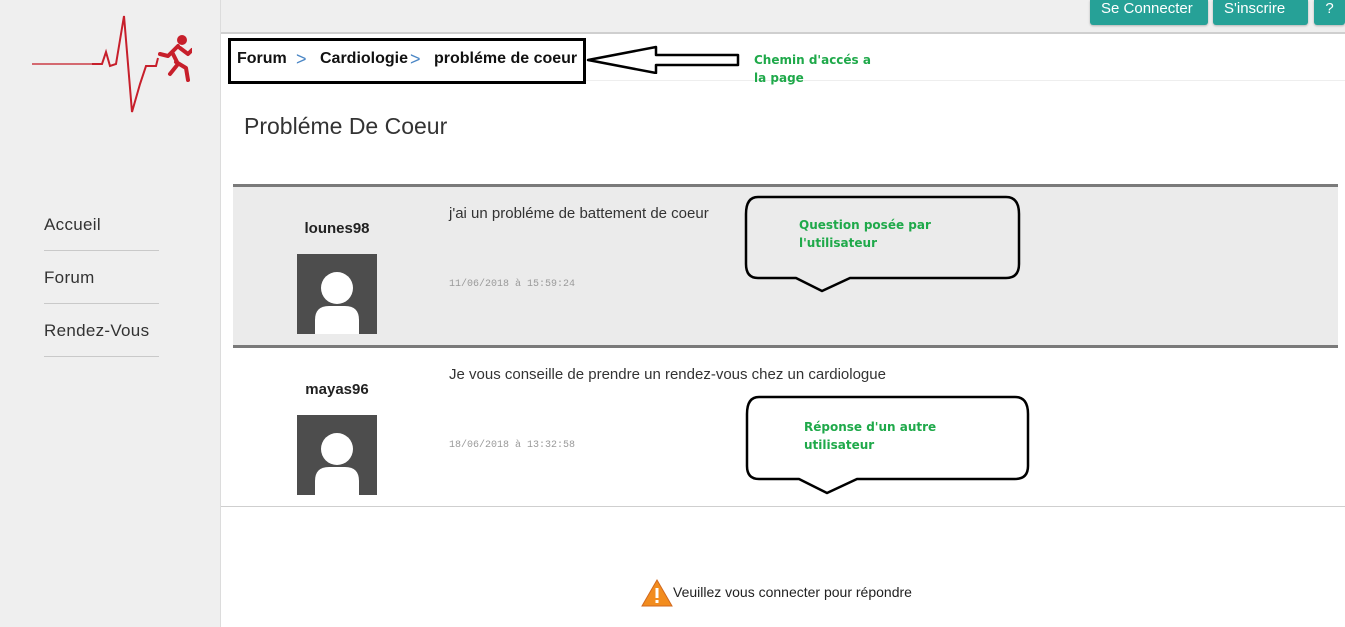  I want to click on post-author: lounes98, so click(337, 228).